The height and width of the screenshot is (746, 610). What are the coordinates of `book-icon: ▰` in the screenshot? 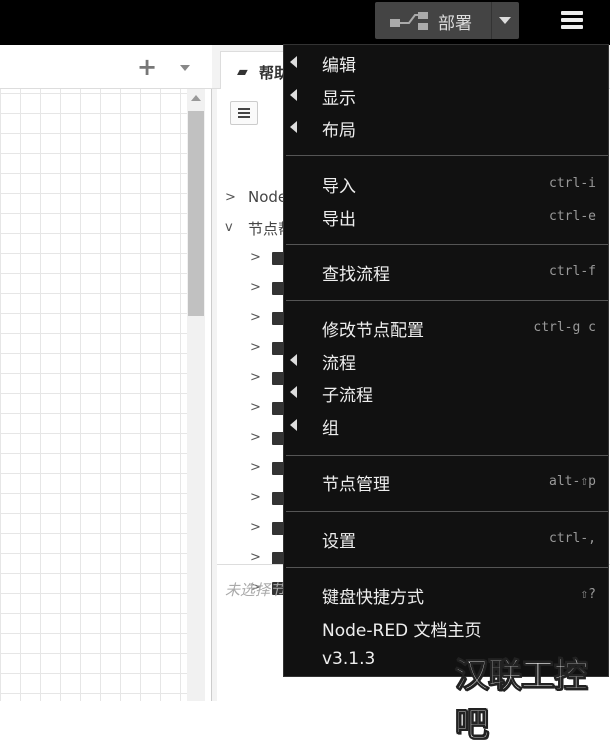 It's located at (242, 72).